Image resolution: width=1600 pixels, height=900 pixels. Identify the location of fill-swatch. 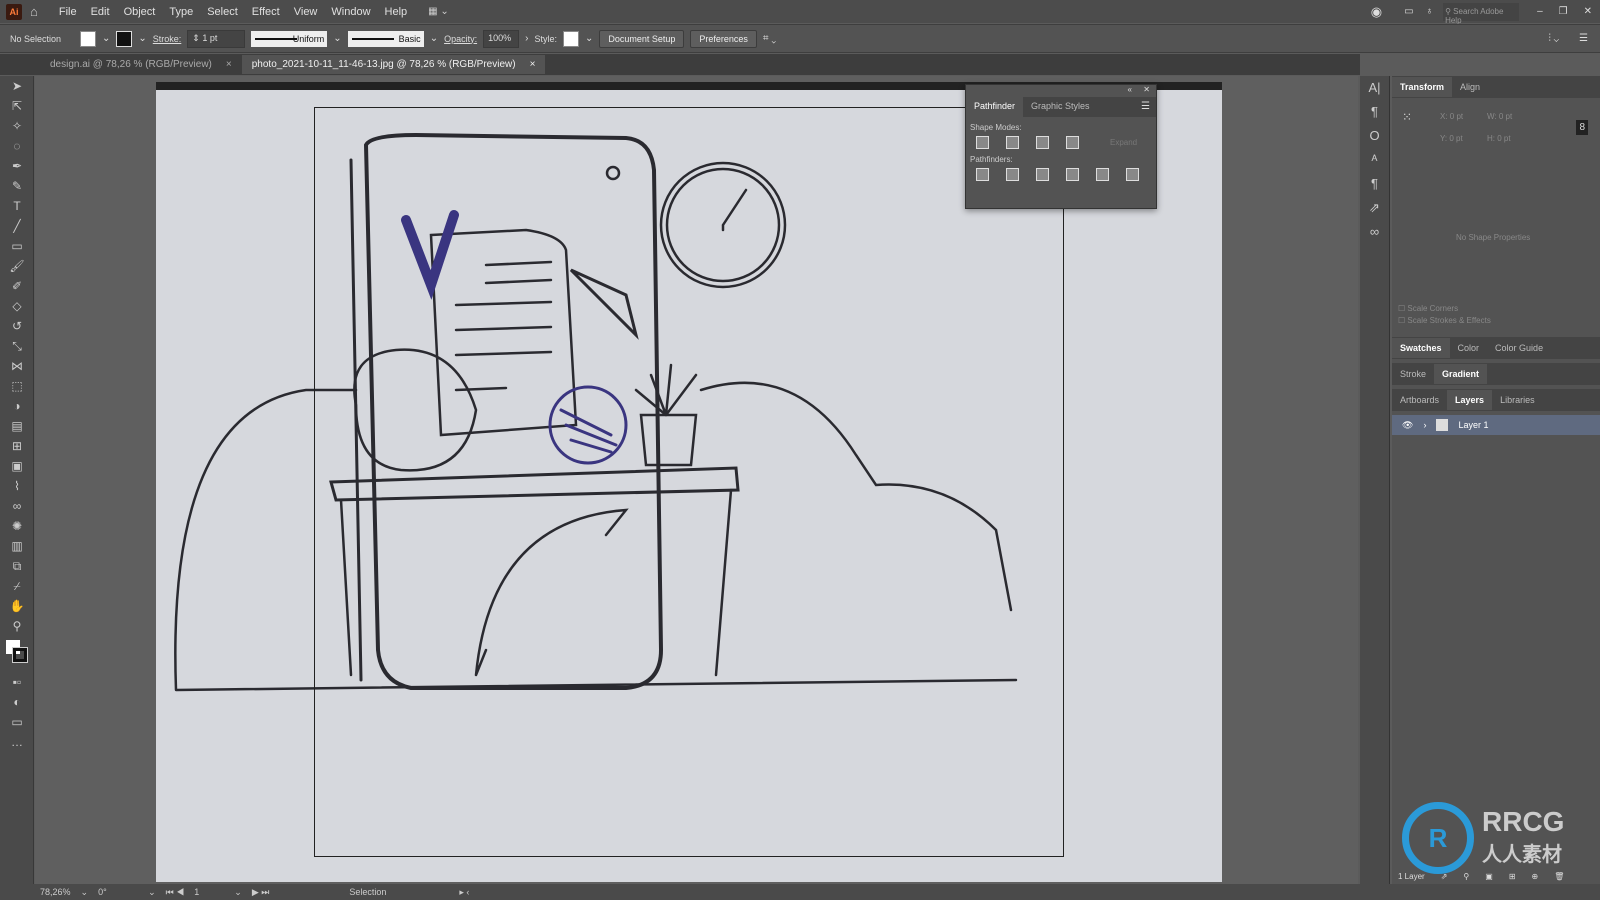
(88, 38).